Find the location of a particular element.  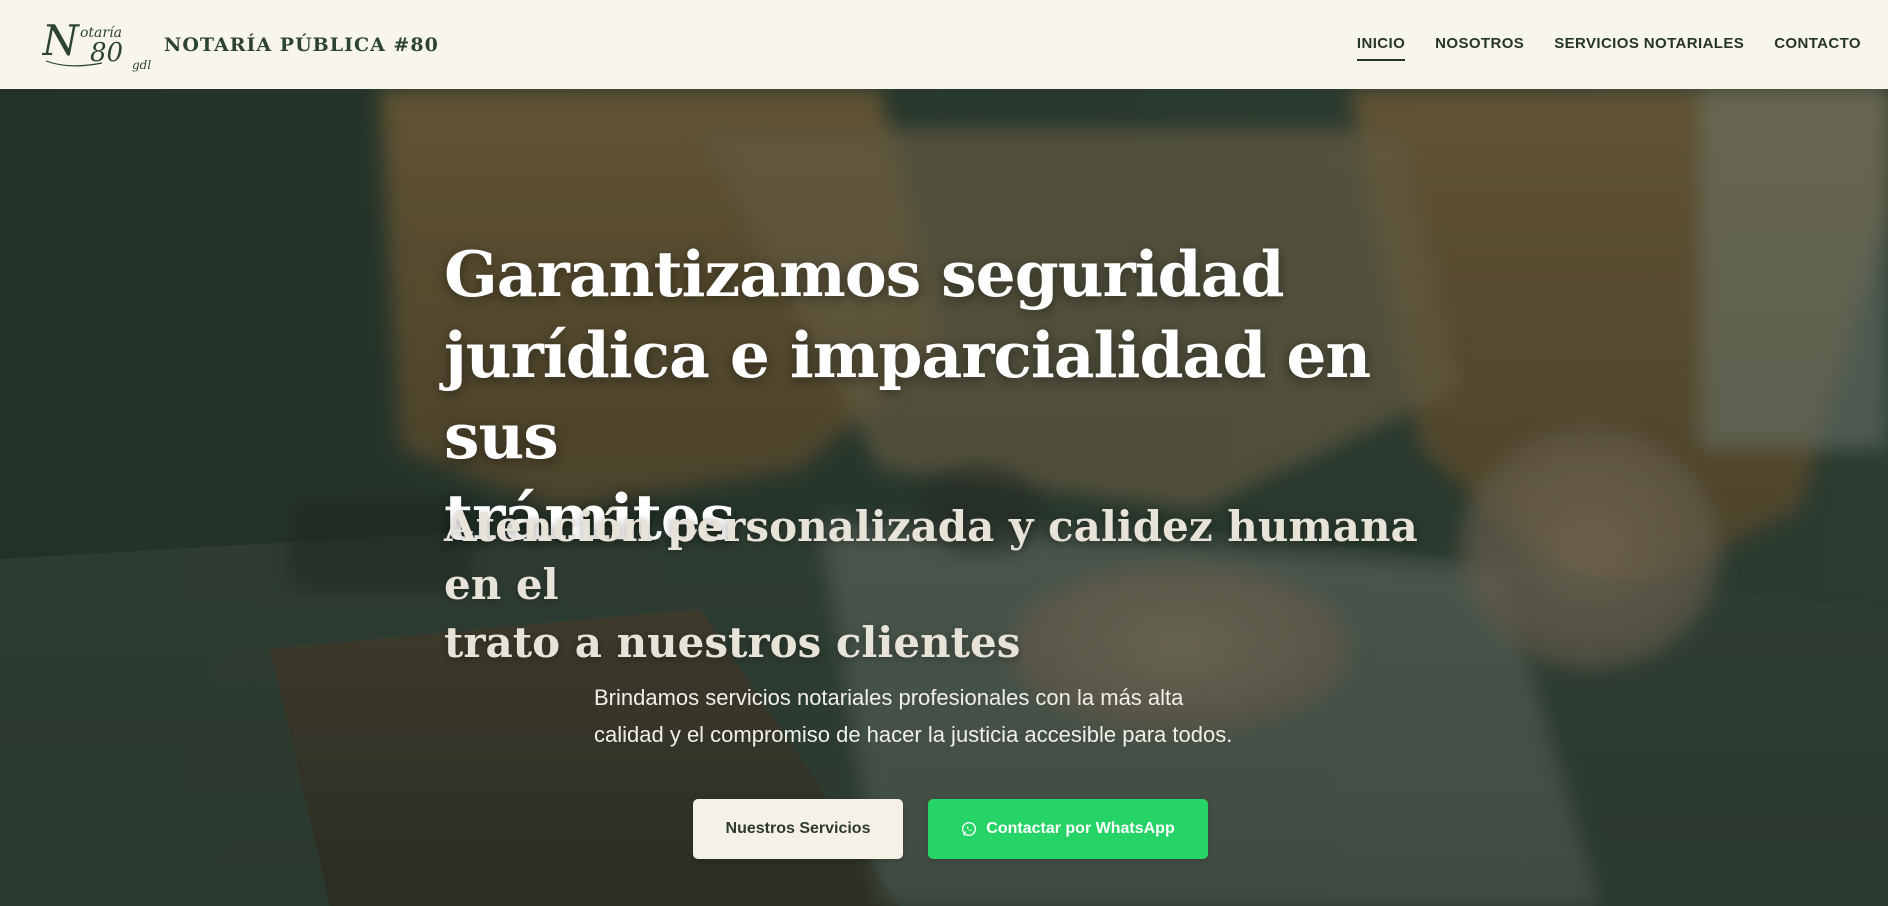

brand-name: NOTARÍA PÚBLICA #80 is located at coordinates (301, 44).